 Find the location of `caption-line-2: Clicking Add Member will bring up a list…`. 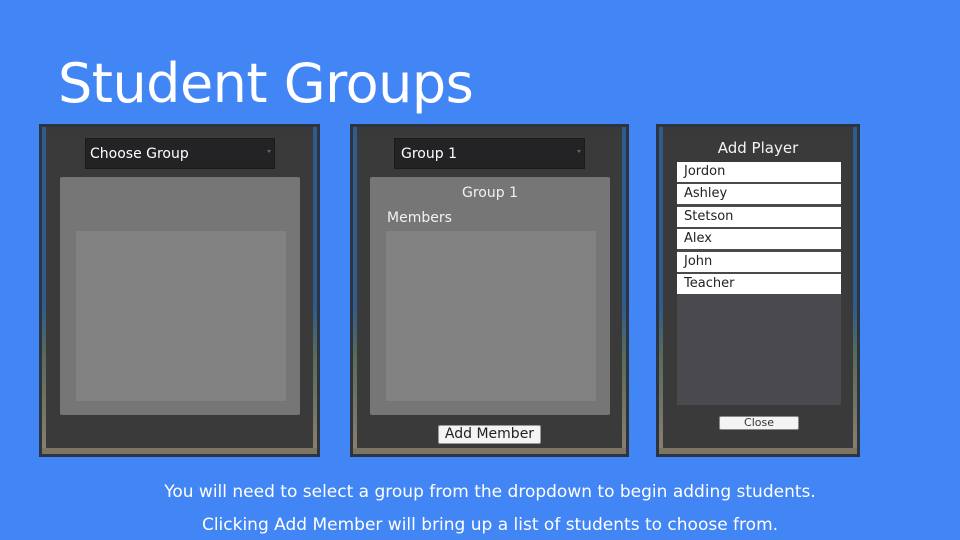

caption-line-2: Clicking Add Member will bring up a list… is located at coordinates (490, 525).